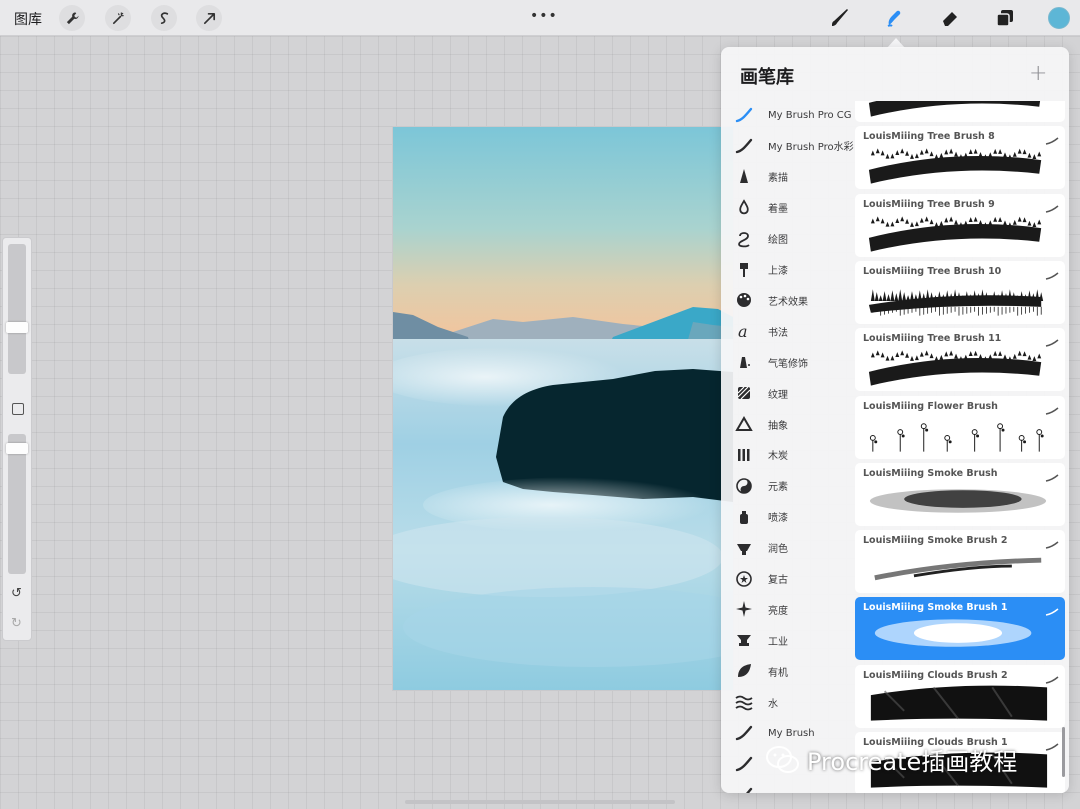 This screenshot has height=809, width=1080. Describe the element at coordinates (930, 473) in the screenshot. I see `brush-name: LouisMiiing Smoke Brush` at that location.